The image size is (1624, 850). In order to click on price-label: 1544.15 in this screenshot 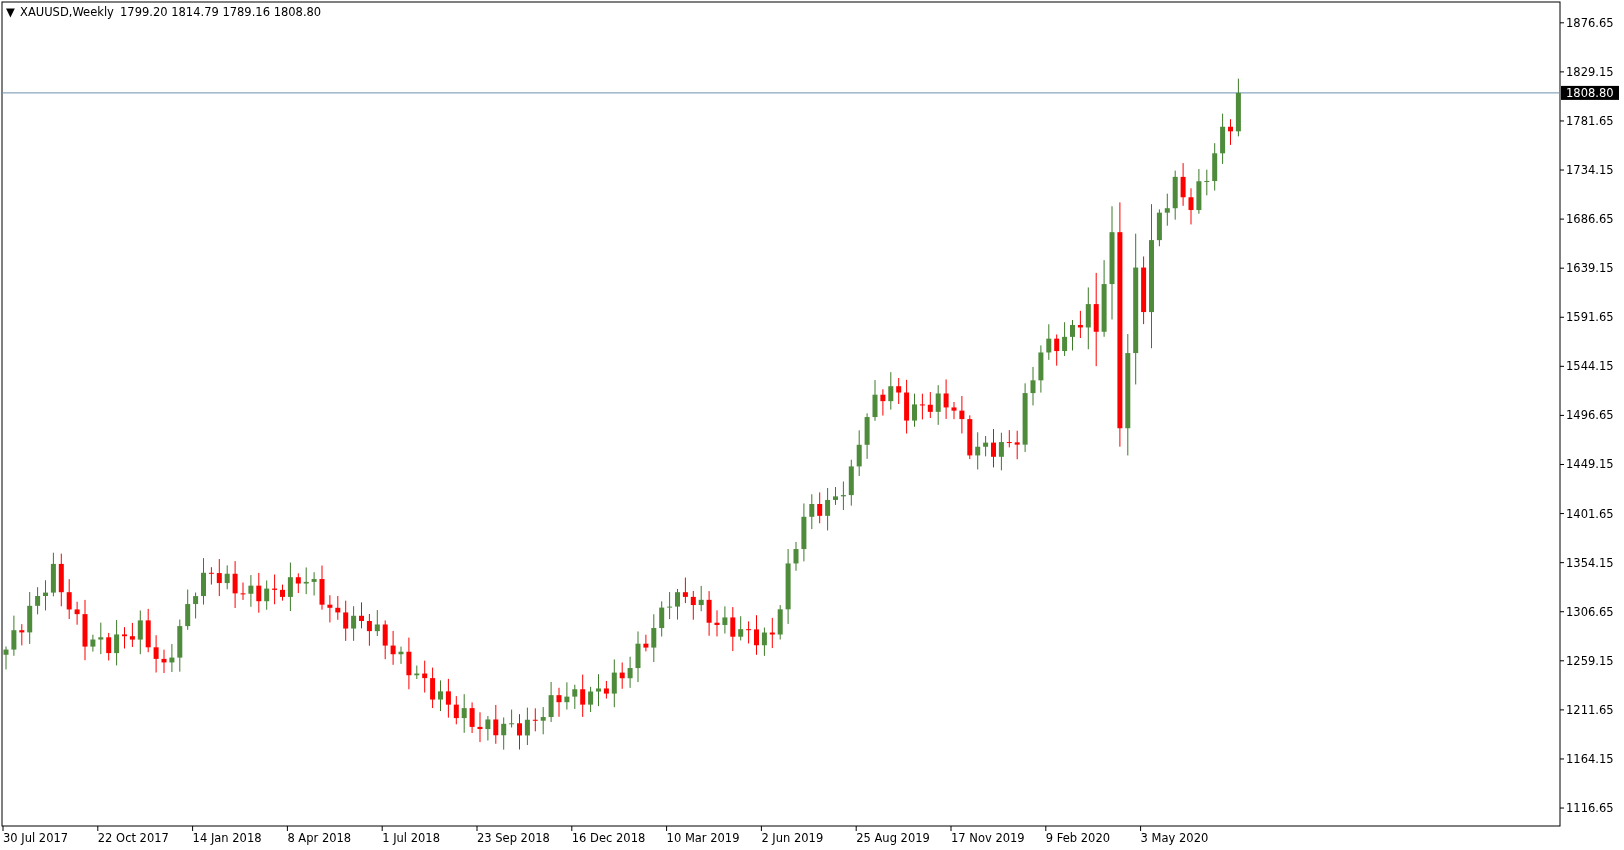, I will do `click(1590, 366)`.